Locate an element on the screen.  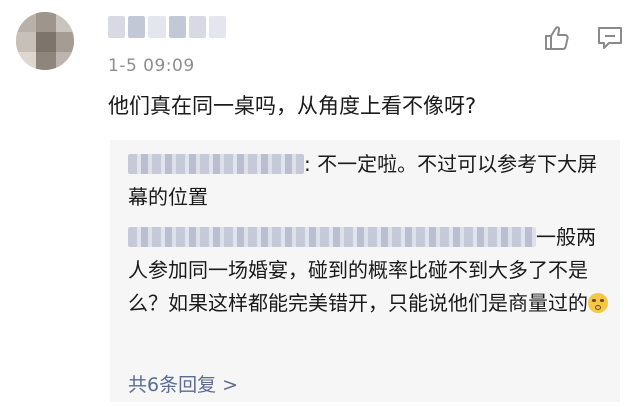
avatar is located at coordinates (45, 41).